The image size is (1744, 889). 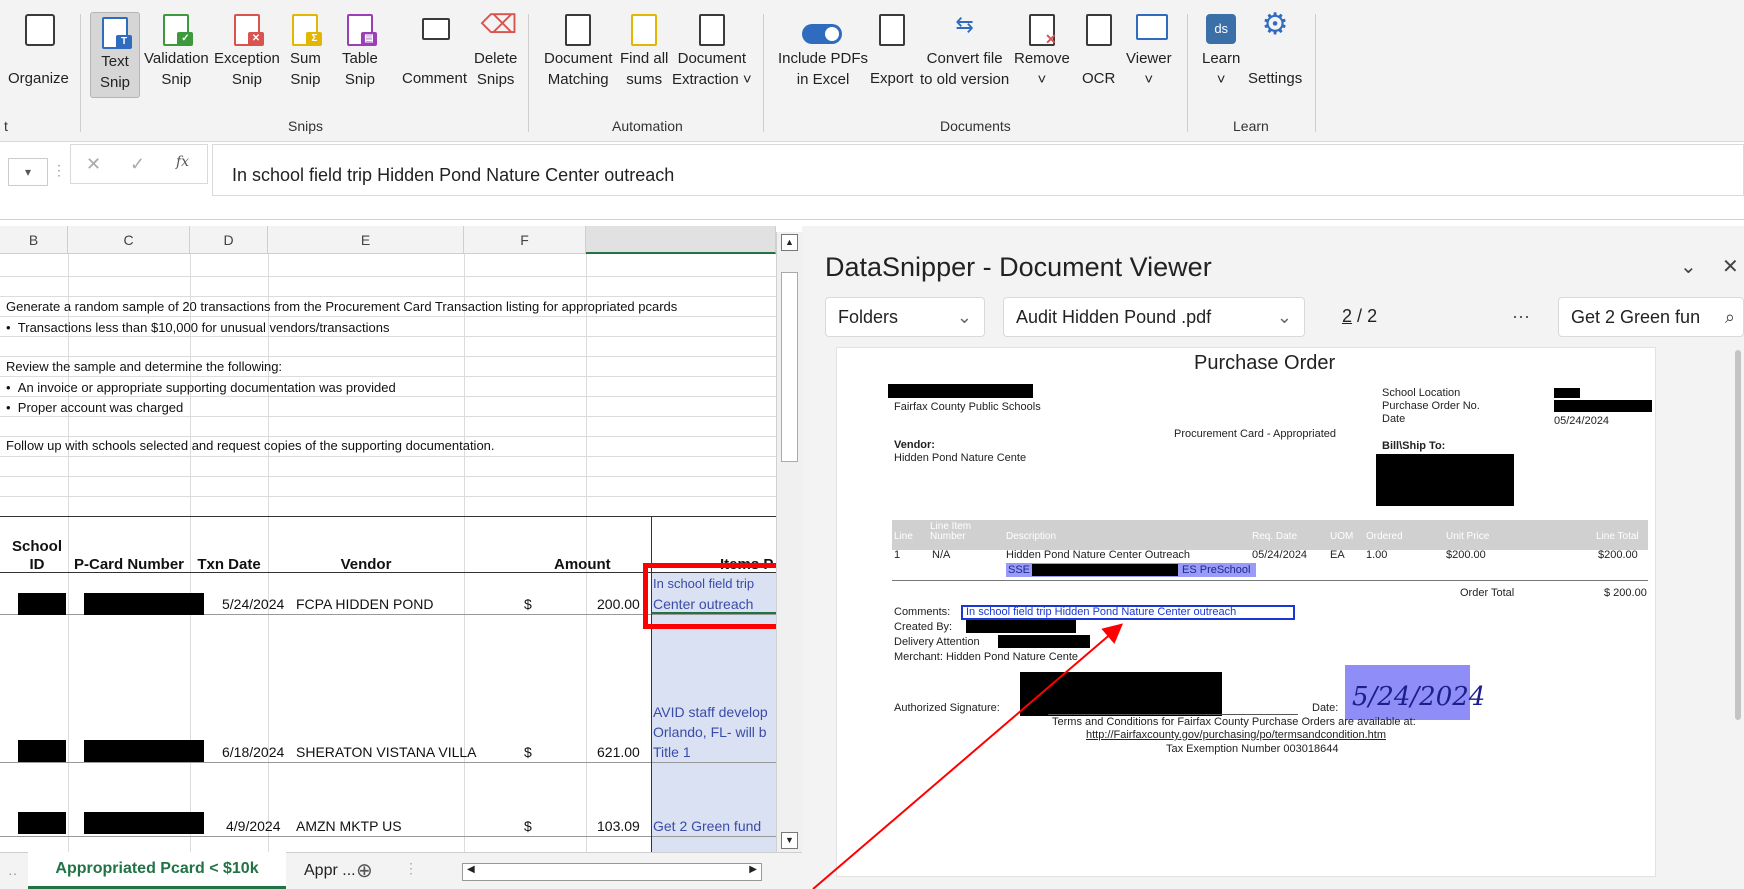 I want to click on scroll-left-icon: ◀, so click(x=471, y=869).